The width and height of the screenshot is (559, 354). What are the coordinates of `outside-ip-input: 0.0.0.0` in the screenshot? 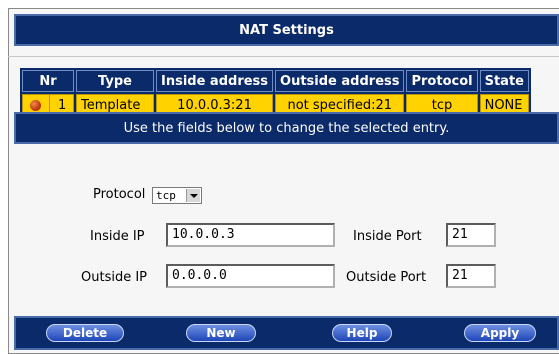 It's located at (250, 276).